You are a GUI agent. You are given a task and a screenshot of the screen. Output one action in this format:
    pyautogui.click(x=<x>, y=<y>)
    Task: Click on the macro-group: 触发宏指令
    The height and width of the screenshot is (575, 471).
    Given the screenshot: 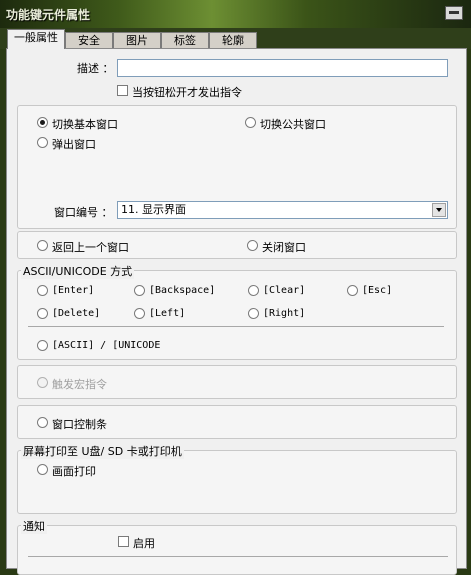 What is the action you would take?
    pyautogui.click(x=237, y=382)
    